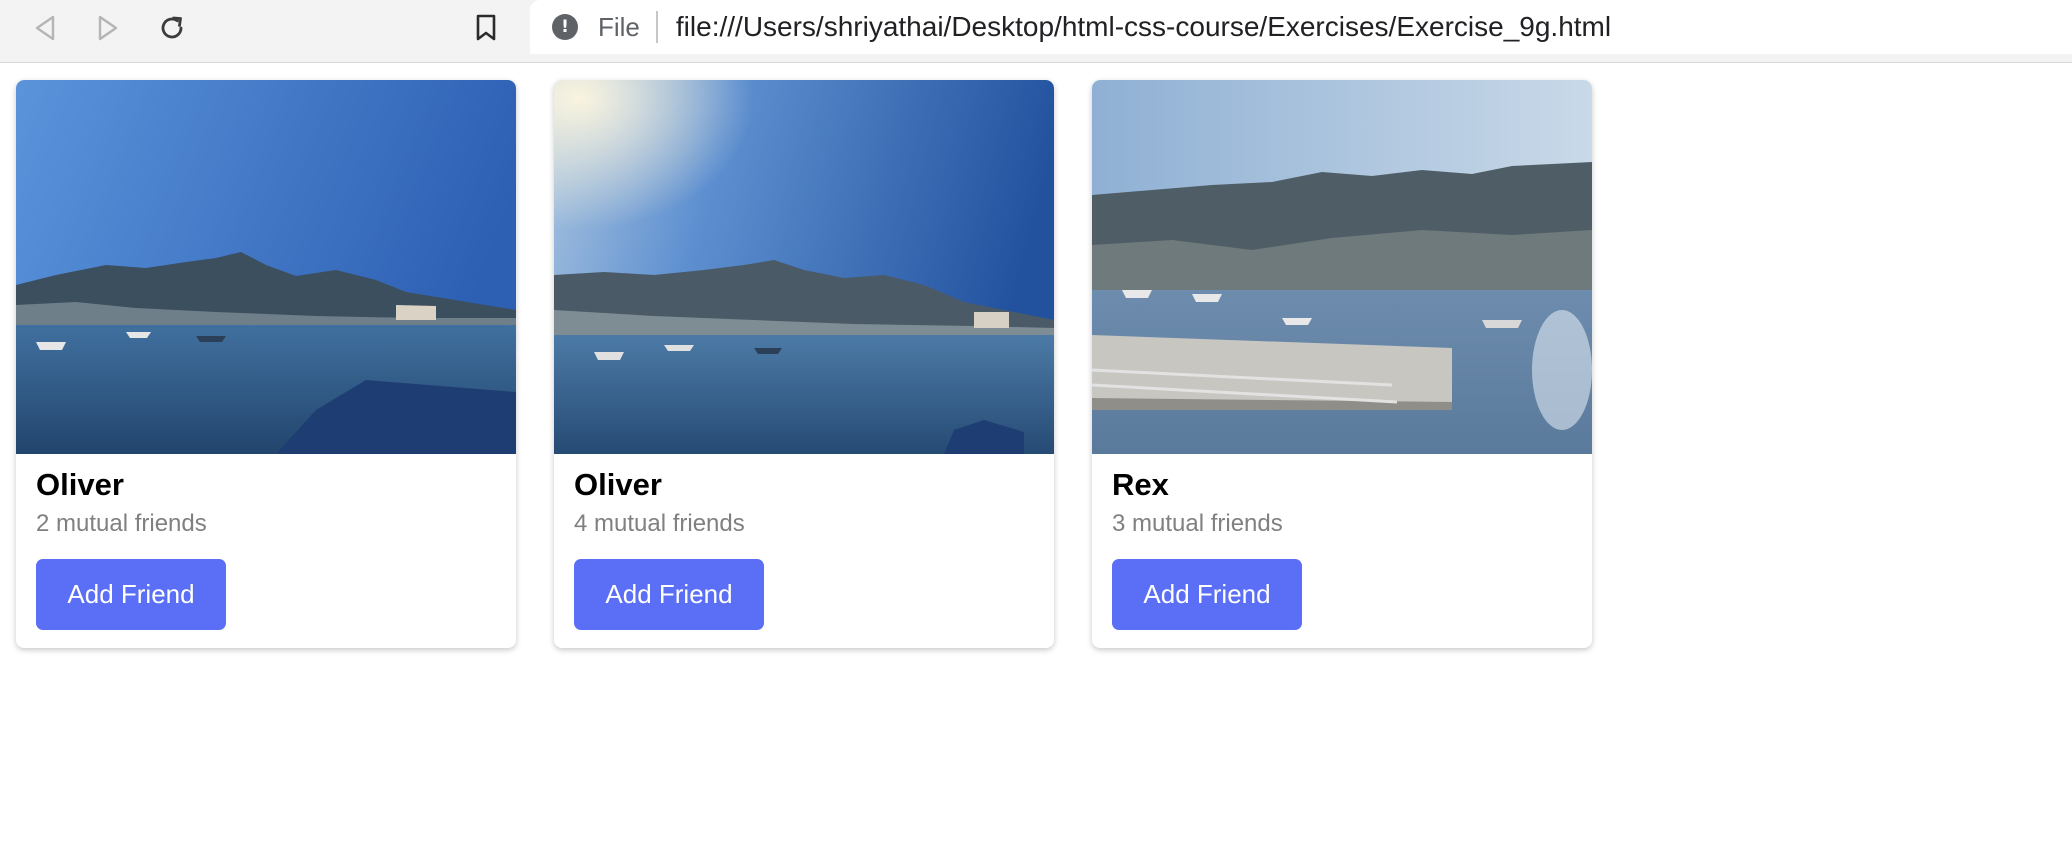  What do you see at coordinates (108, 28) in the screenshot?
I see `forward-arrow-icon` at bounding box center [108, 28].